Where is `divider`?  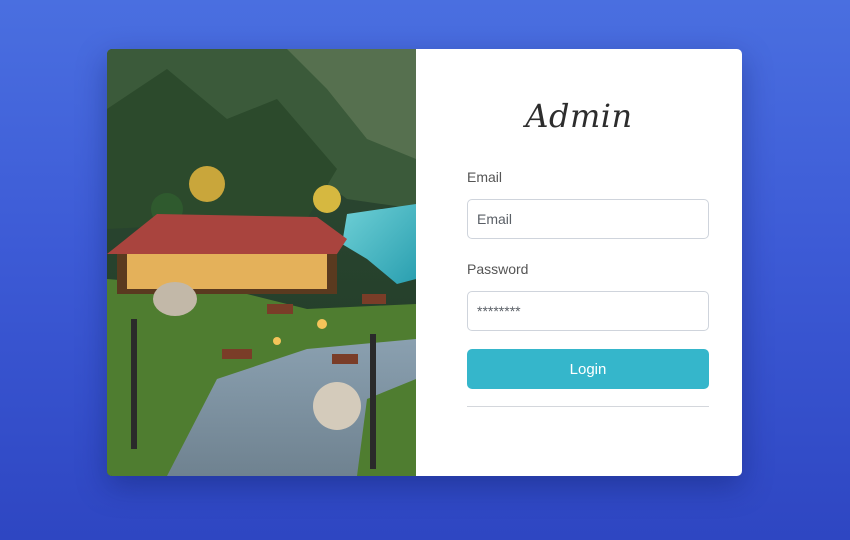 divider is located at coordinates (588, 406).